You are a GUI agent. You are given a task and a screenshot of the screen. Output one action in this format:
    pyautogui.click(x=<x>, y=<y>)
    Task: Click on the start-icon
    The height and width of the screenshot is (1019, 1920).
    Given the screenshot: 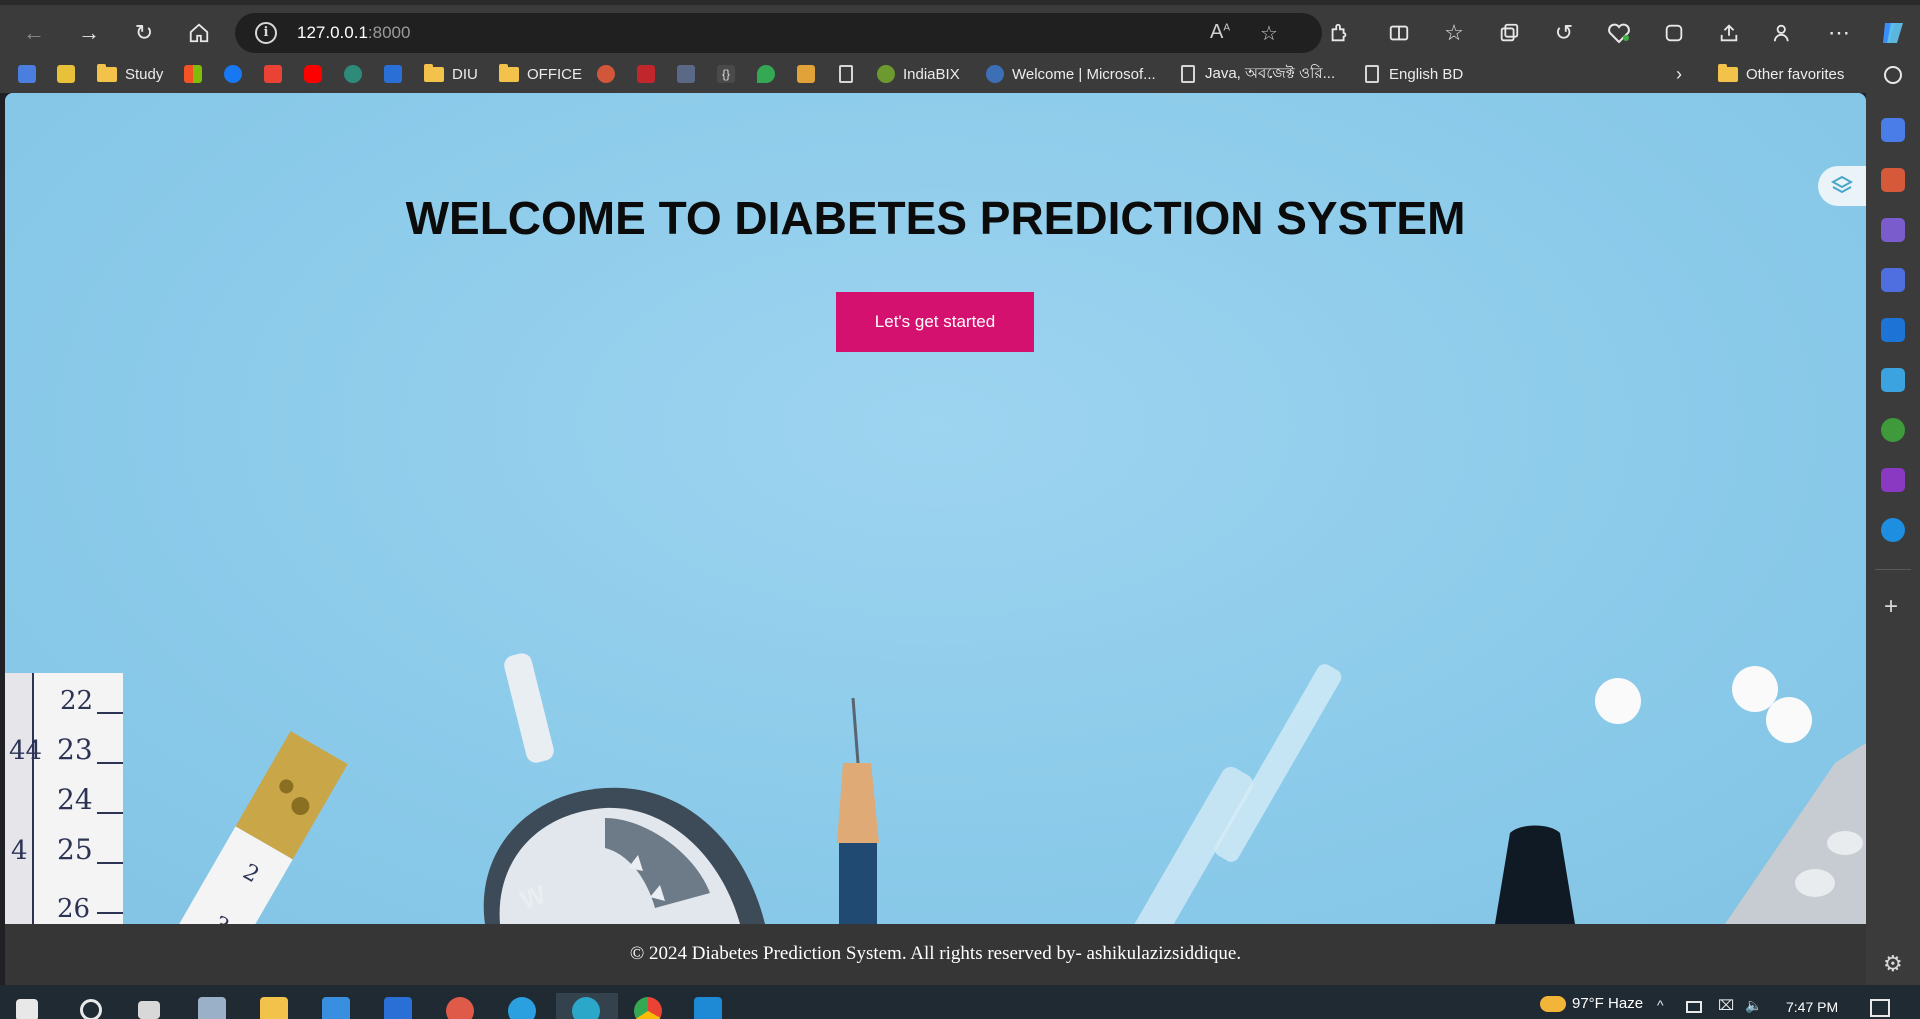 What is the action you would take?
    pyautogui.click(x=27, y=1009)
    